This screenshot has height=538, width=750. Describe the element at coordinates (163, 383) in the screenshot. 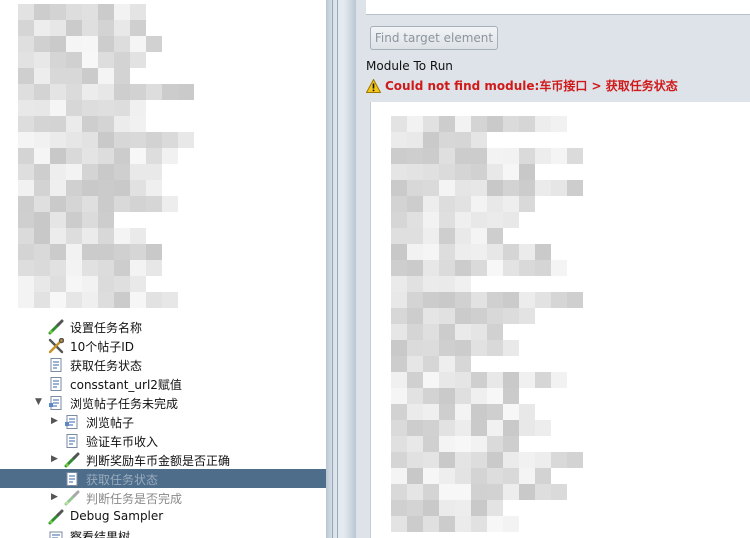

I see `tree-item: consstant_url2赋值` at that location.